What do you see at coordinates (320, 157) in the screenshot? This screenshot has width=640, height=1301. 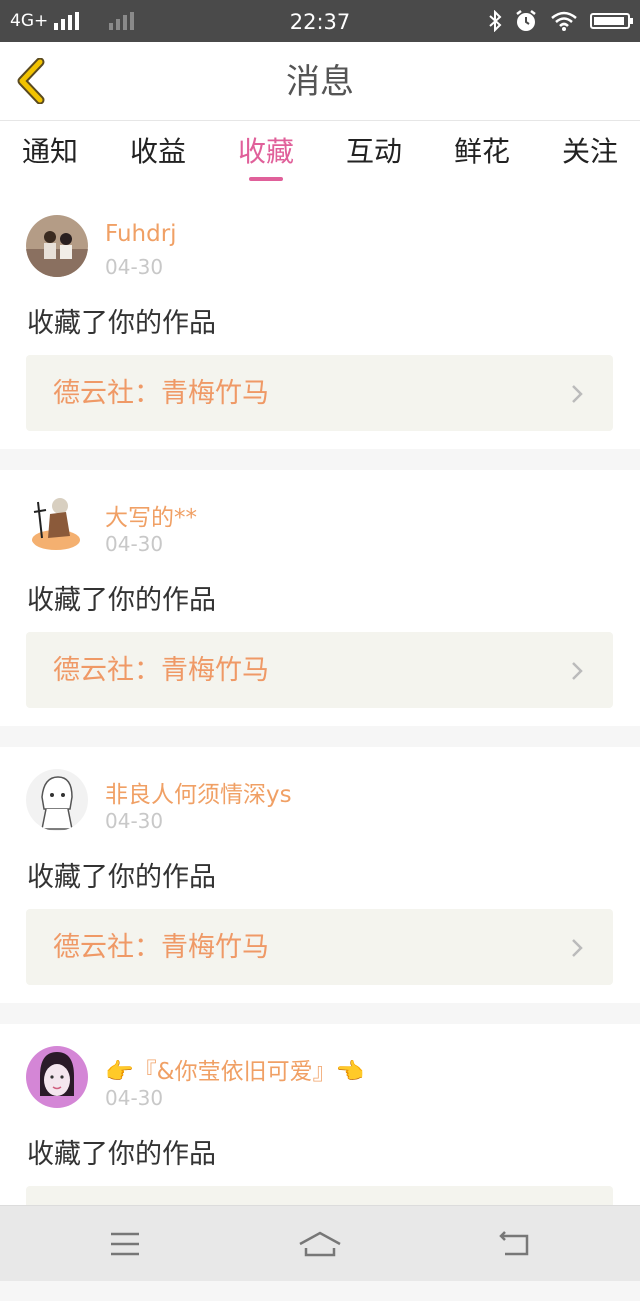 I see `tab-bar: 通知 收益 收藏 互动 鲜花 关注` at bounding box center [320, 157].